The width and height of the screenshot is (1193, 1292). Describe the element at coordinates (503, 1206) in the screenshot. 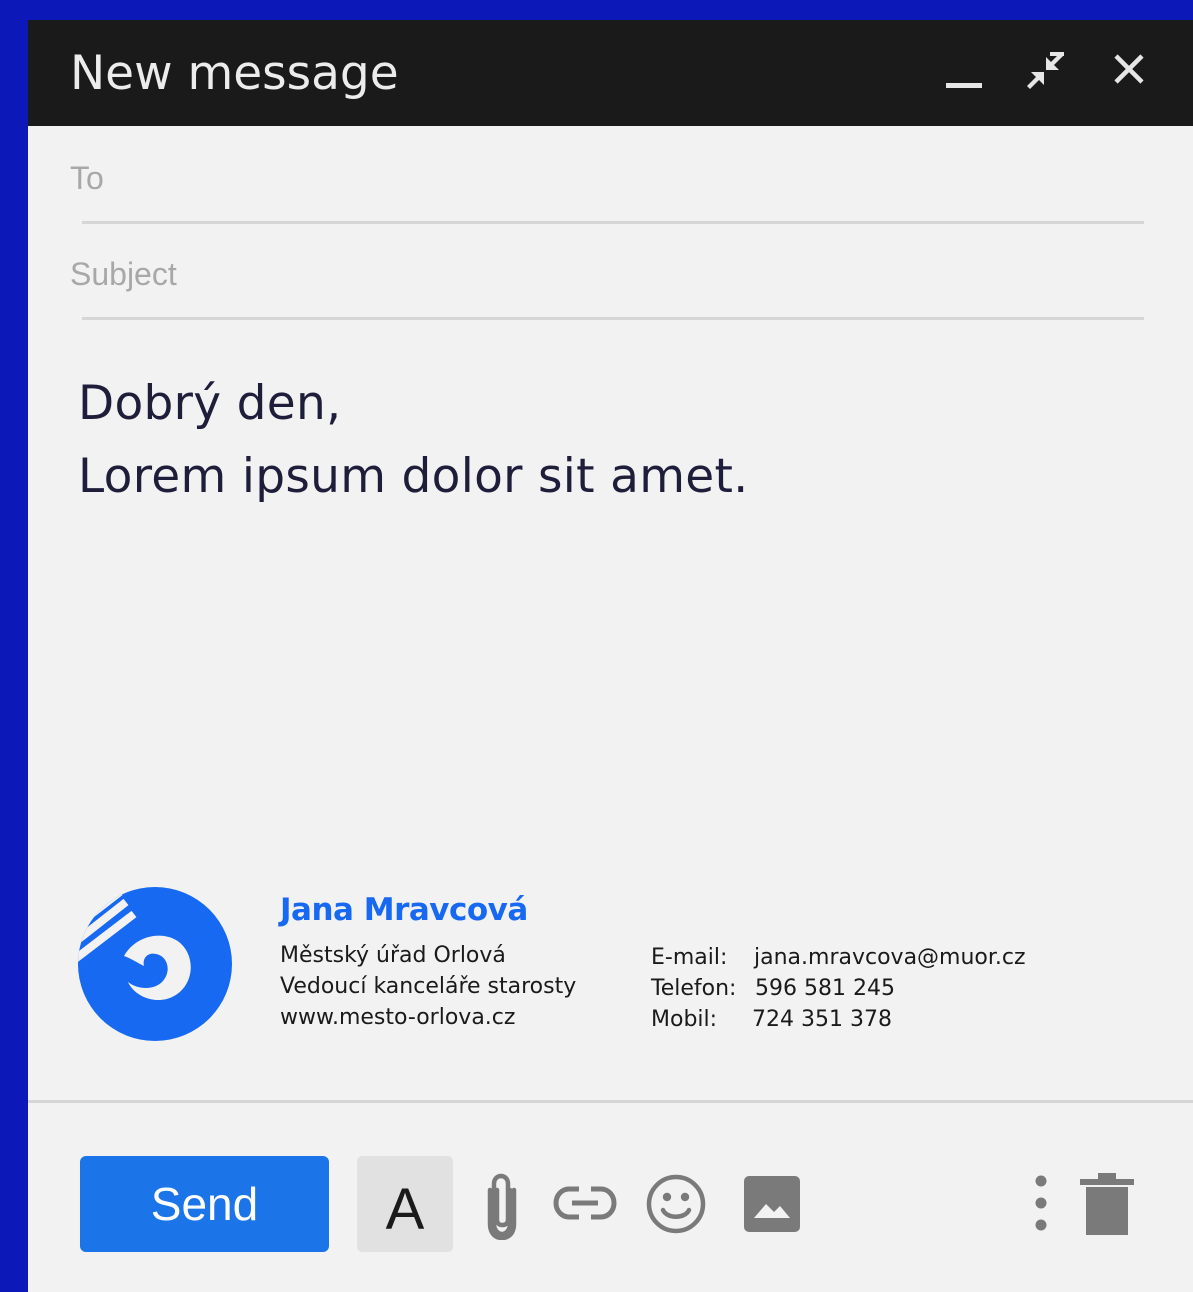

I see `attach-icon` at that location.